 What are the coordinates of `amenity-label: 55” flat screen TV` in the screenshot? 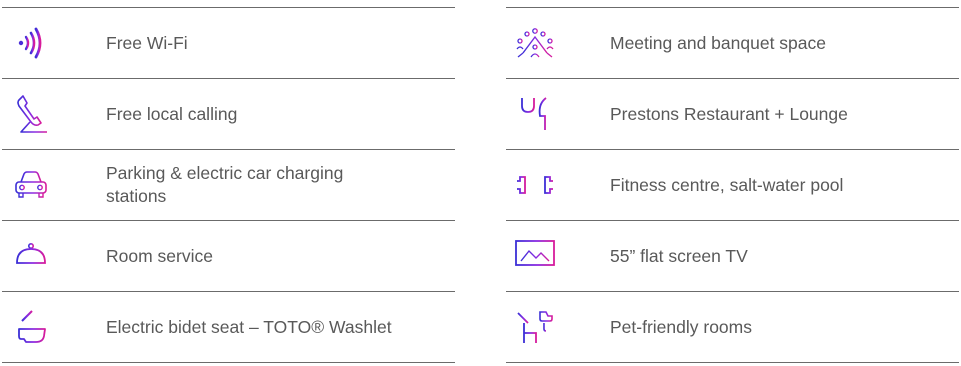 It's located at (679, 255).